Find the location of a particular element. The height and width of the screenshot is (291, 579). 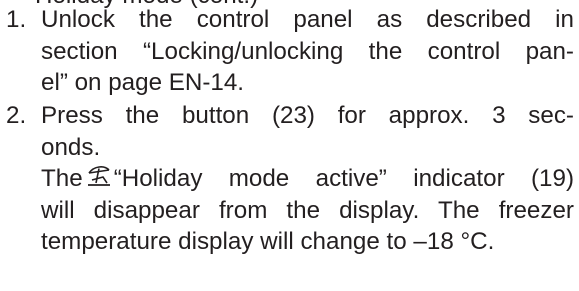

step-line: Press the button (23) for approx. 3 sec- is located at coordinates (307, 115).